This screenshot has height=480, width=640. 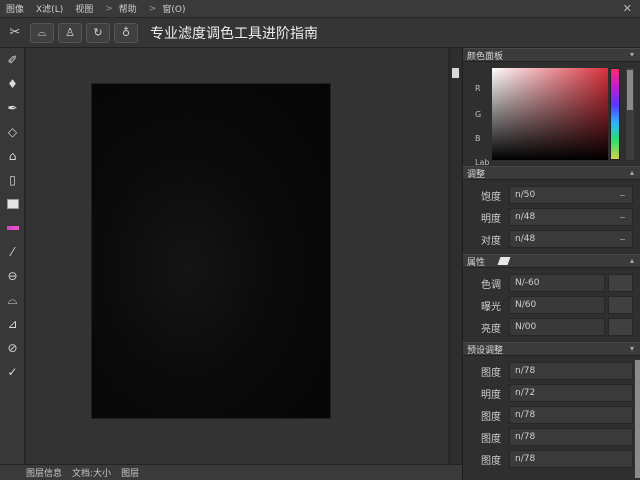 What do you see at coordinates (551, 393) in the screenshot?
I see `preset-row: 明度 n/72` at bounding box center [551, 393].